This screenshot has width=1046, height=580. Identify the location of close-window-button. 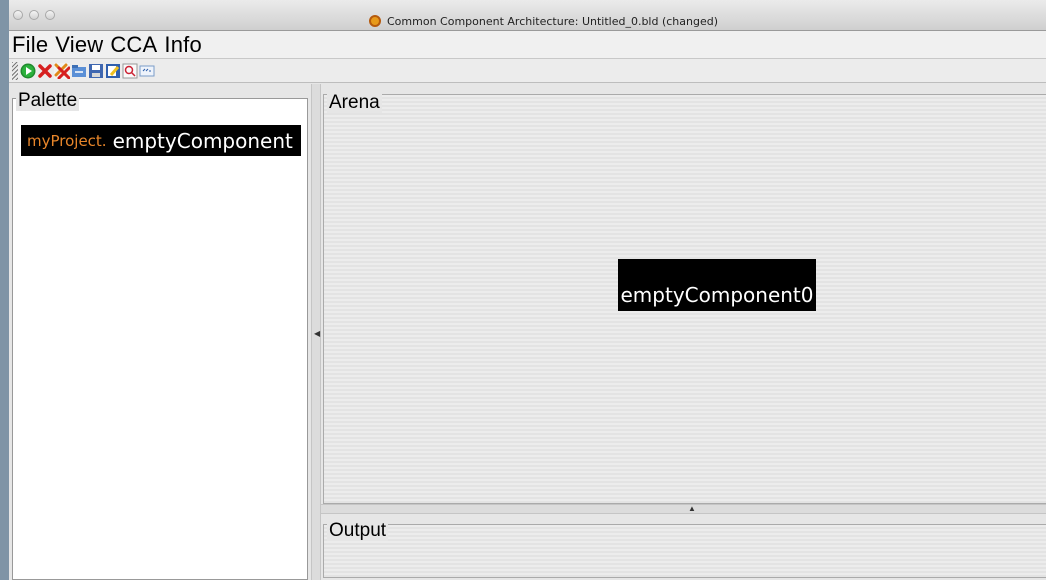
(18, 15).